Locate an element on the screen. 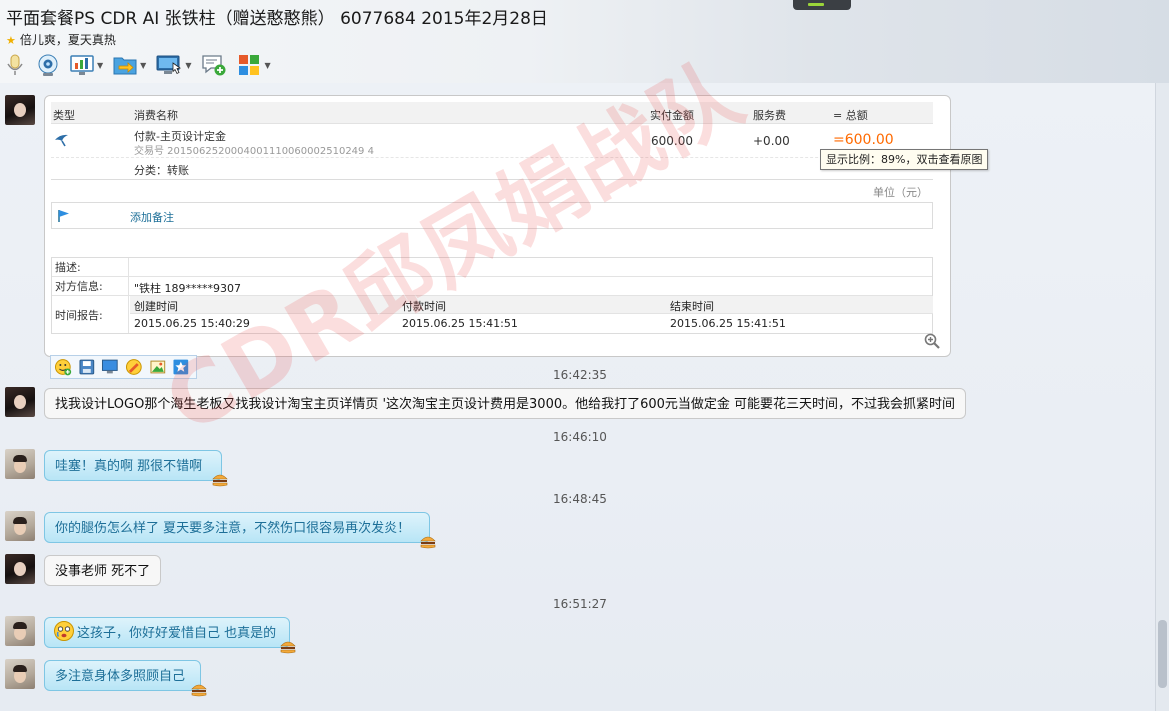  apps-button: ▼ is located at coordinates (254, 65).